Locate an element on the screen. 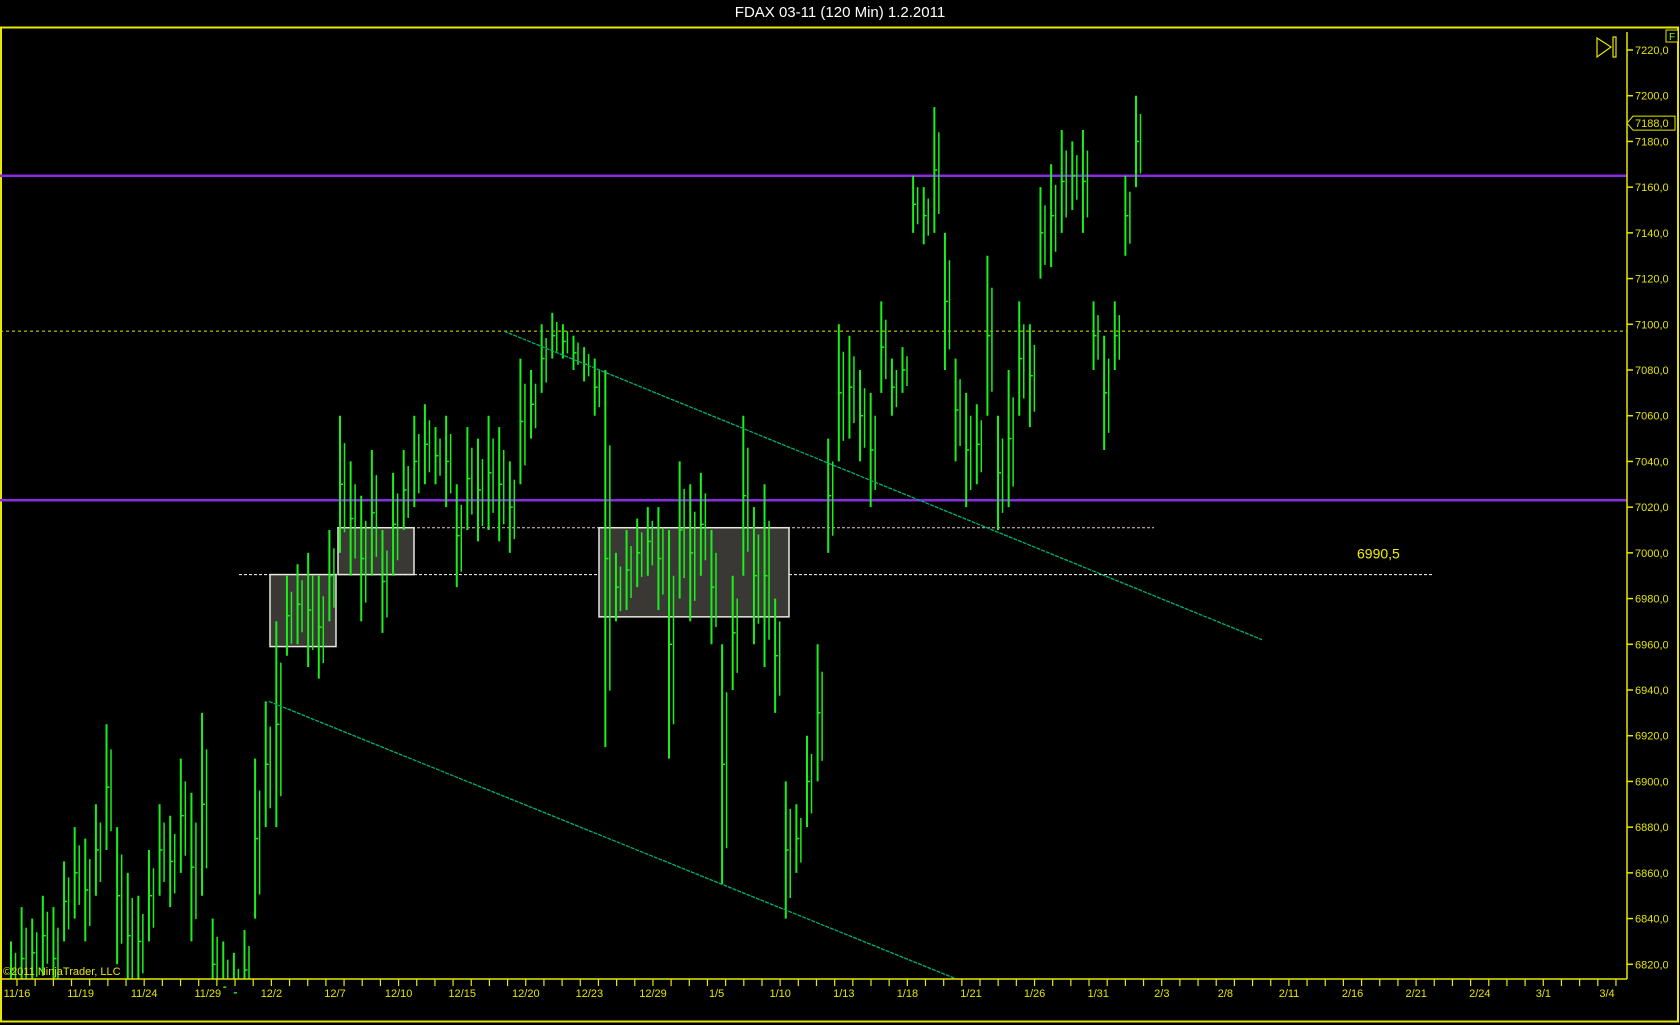 This screenshot has height=1025, width=1680. y-tick-label: 7080,0 is located at coordinates (1652, 371).